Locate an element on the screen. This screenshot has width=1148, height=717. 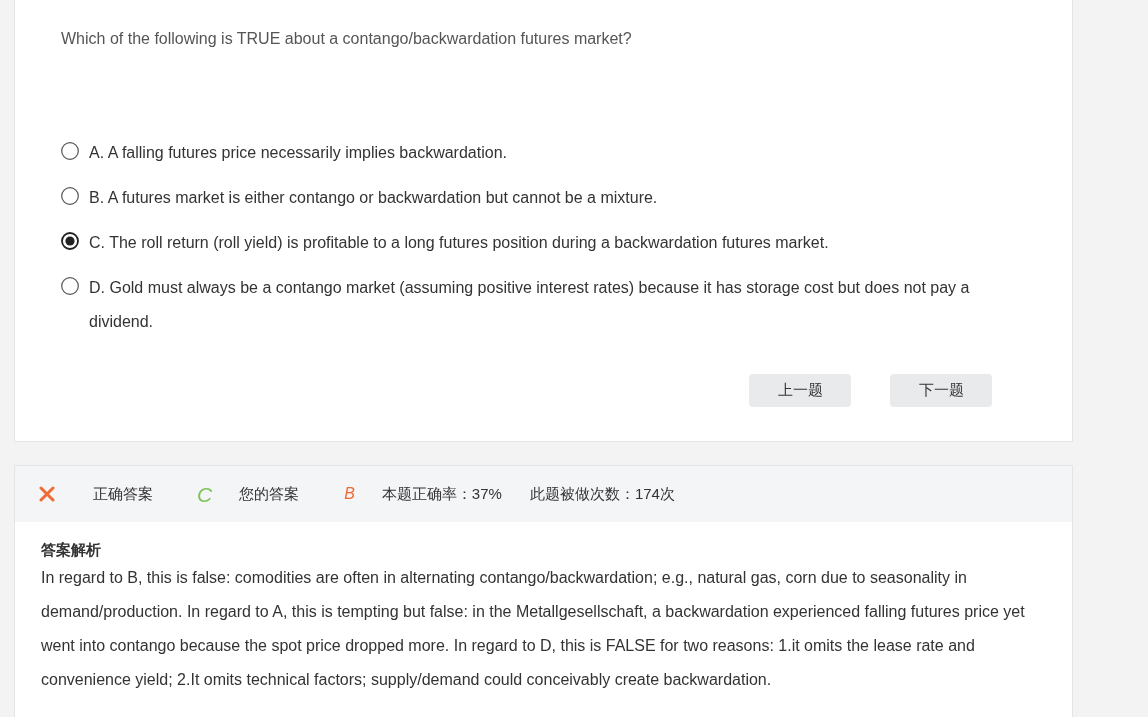
correct-answer-label: 正确答案 is located at coordinates (123, 493).